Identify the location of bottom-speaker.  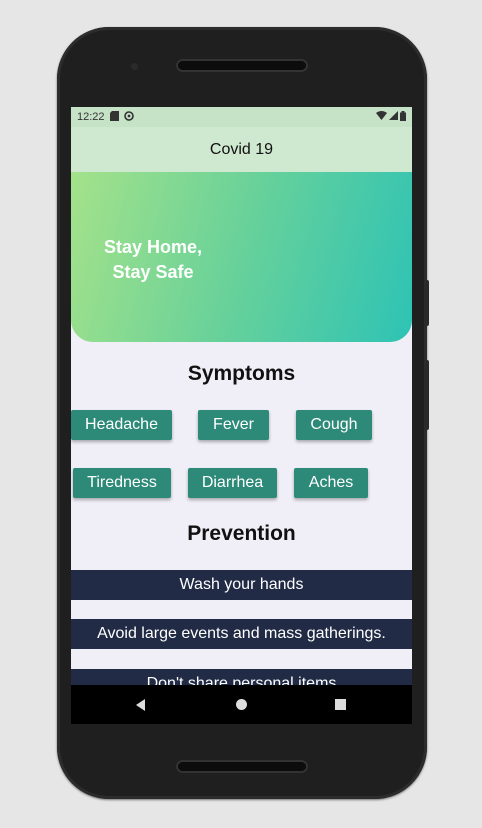
(242, 766).